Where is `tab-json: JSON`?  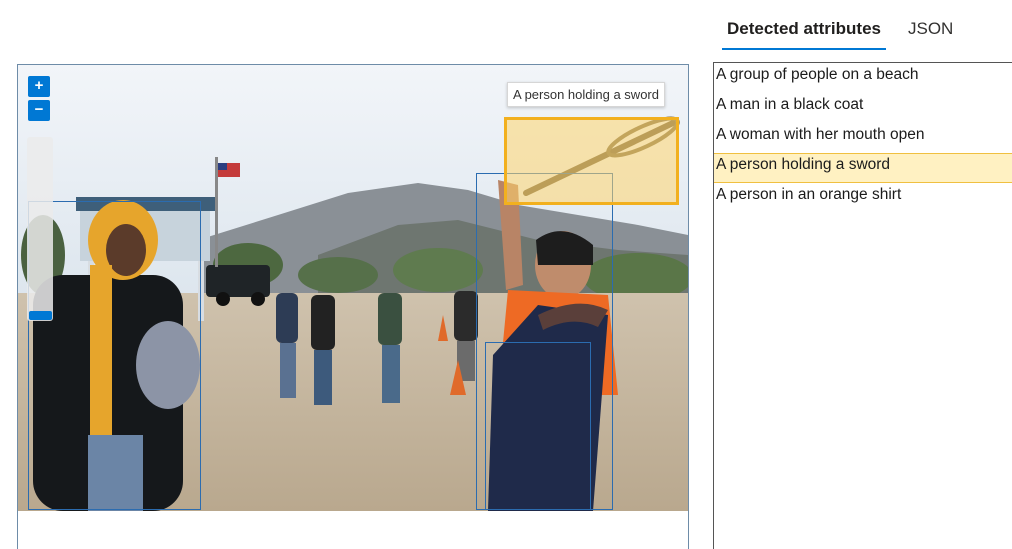 tab-json: JSON is located at coordinates (933, 32).